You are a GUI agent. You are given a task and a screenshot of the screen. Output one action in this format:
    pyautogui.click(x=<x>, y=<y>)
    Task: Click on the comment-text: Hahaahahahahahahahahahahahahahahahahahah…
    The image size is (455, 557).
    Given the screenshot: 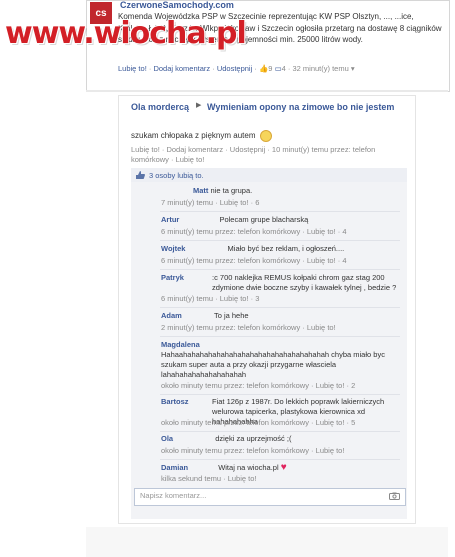 What is the action you would take?
    pyautogui.click(x=273, y=364)
    